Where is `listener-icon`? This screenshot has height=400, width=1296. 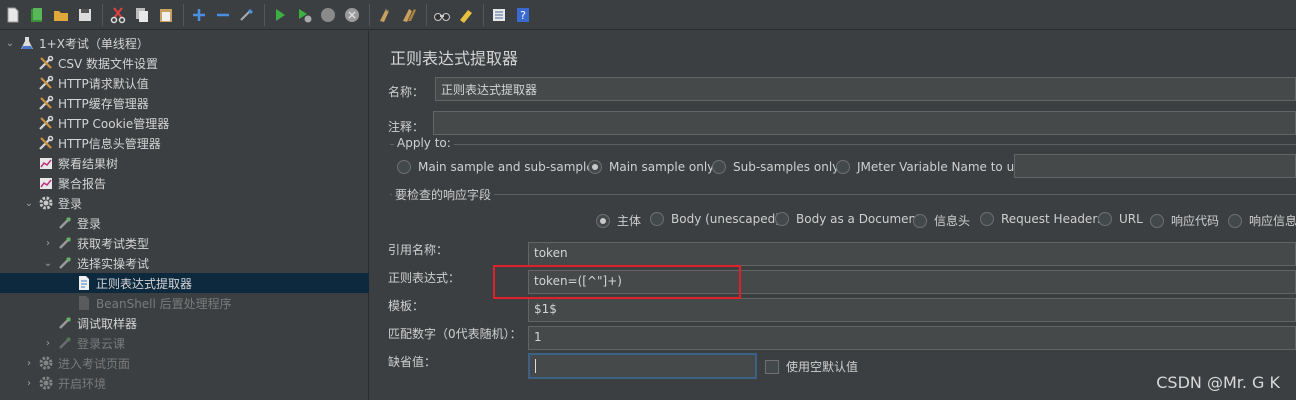
listener-icon is located at coordinates (46, 163).